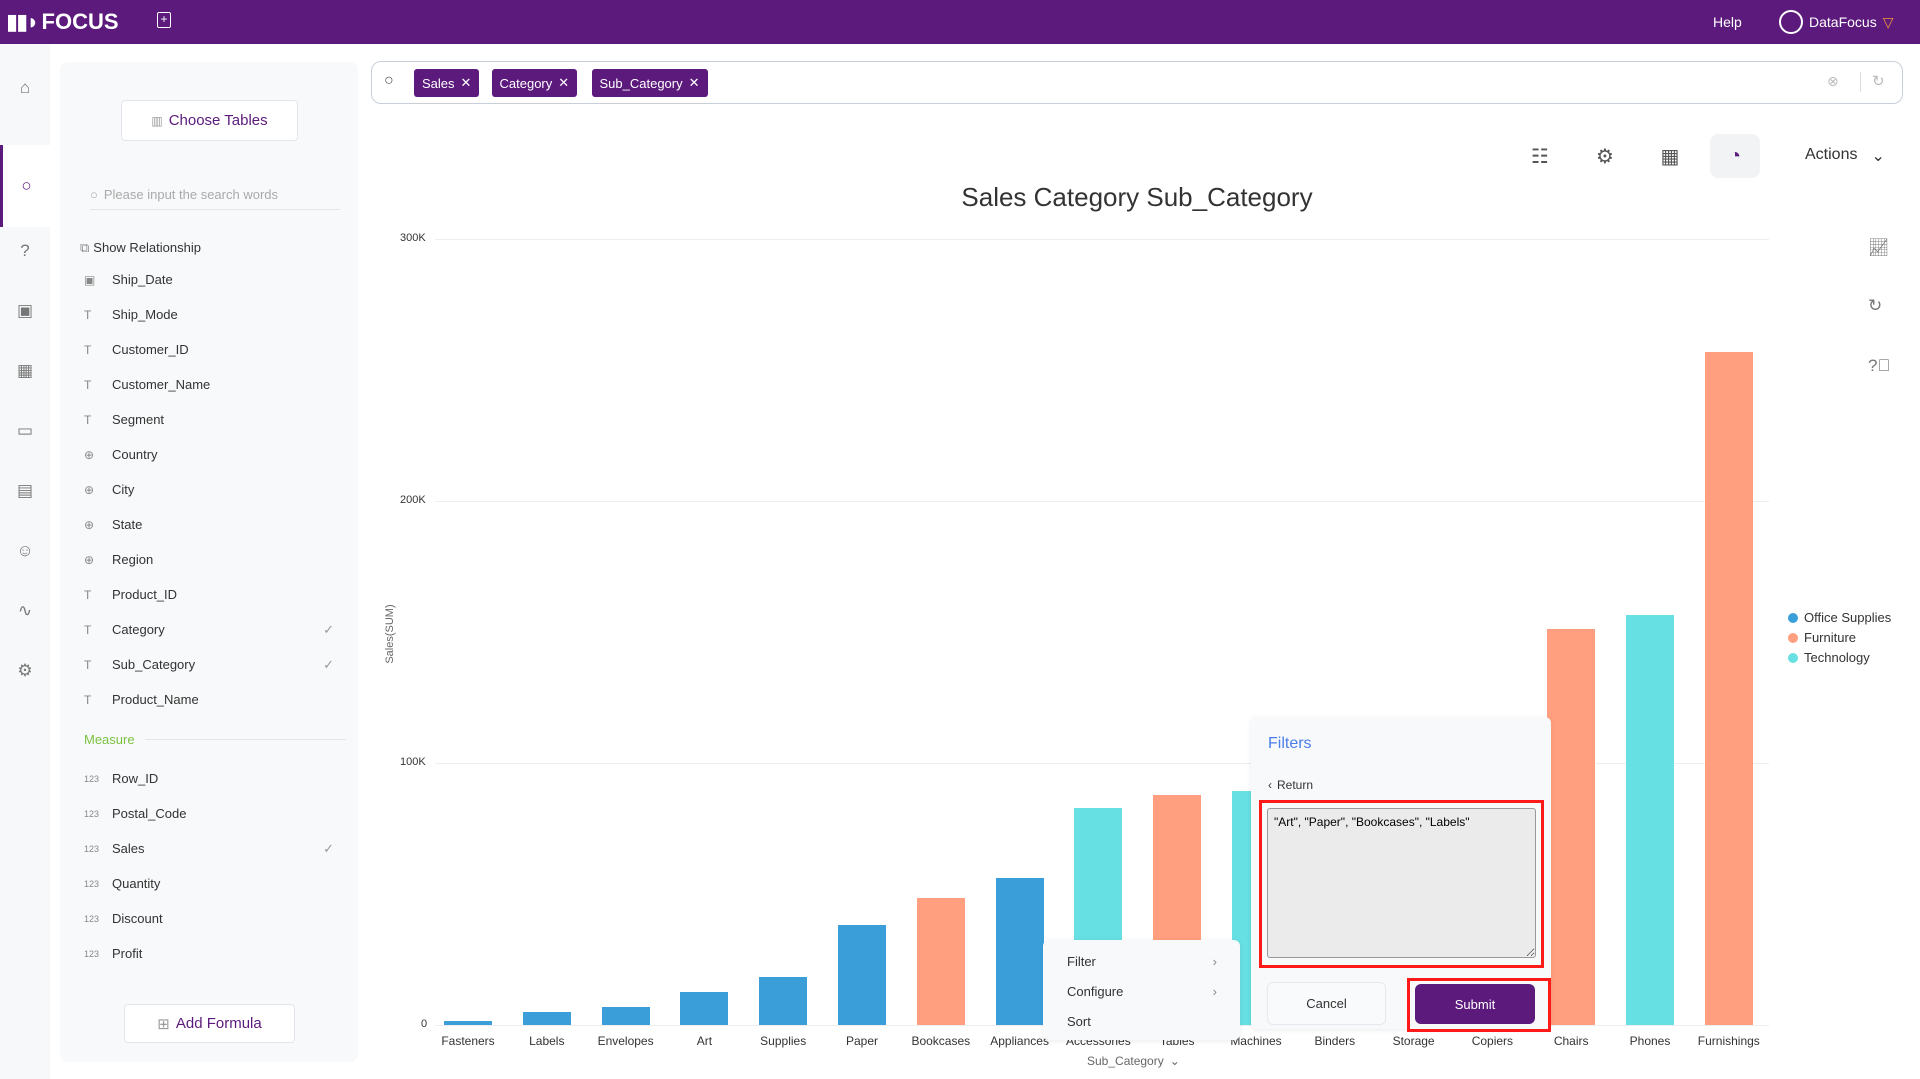 The width and height of the screenshot is (1920, 1079). I want to click on field-item: ⊕ Region, so click(214, 559).